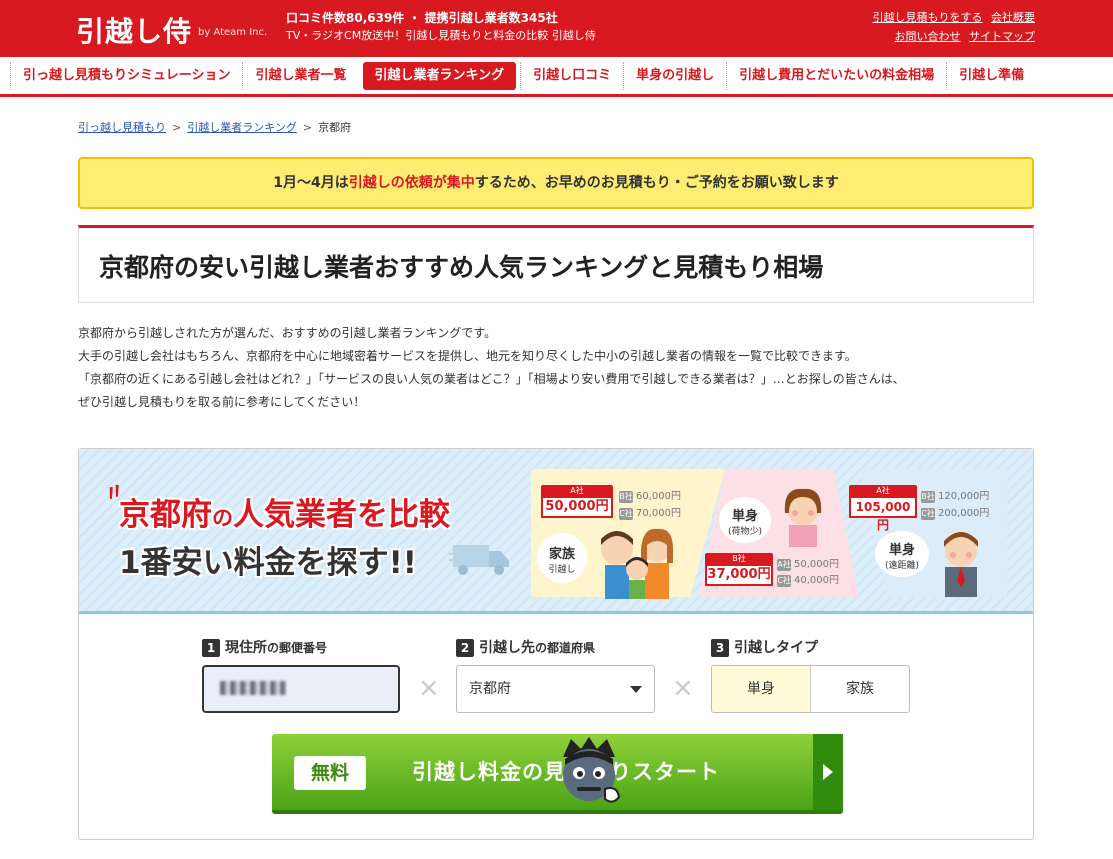  What do you see at coordinates (1002, 36) in the screenshot?
I see `header-link-sitemap: サイトマップ` at bounding box center [1002, 36].